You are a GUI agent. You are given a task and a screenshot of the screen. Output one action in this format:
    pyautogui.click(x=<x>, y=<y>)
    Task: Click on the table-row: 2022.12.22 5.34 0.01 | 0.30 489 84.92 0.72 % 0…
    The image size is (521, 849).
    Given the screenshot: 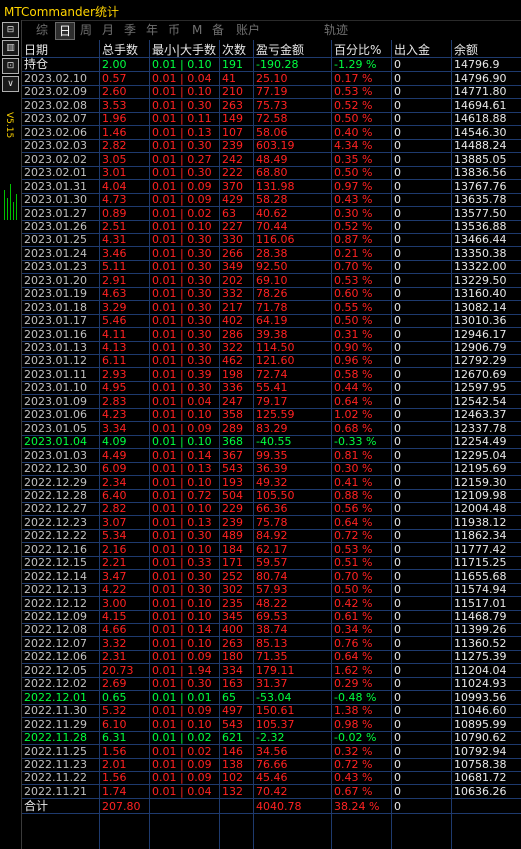 What is the action you would take?
    pyautogui.click(x=271, y=536)
    